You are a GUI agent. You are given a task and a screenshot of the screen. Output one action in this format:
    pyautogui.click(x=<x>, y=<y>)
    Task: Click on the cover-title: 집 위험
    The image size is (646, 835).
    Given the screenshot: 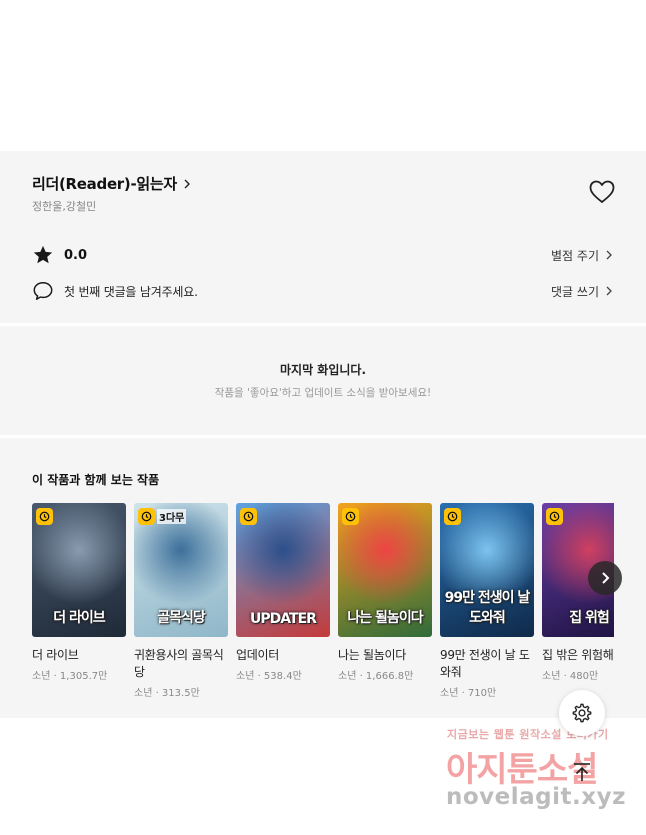 What is the action you would take?
    pyautogui.click(x=589, y=618)
    